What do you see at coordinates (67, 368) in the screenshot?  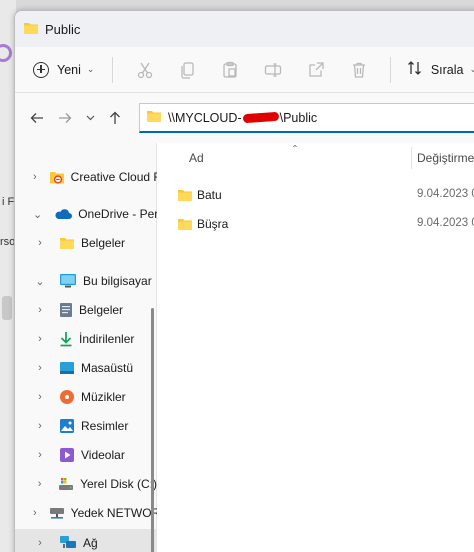 I see `desktop-icon` at bounding box center [67, 368].